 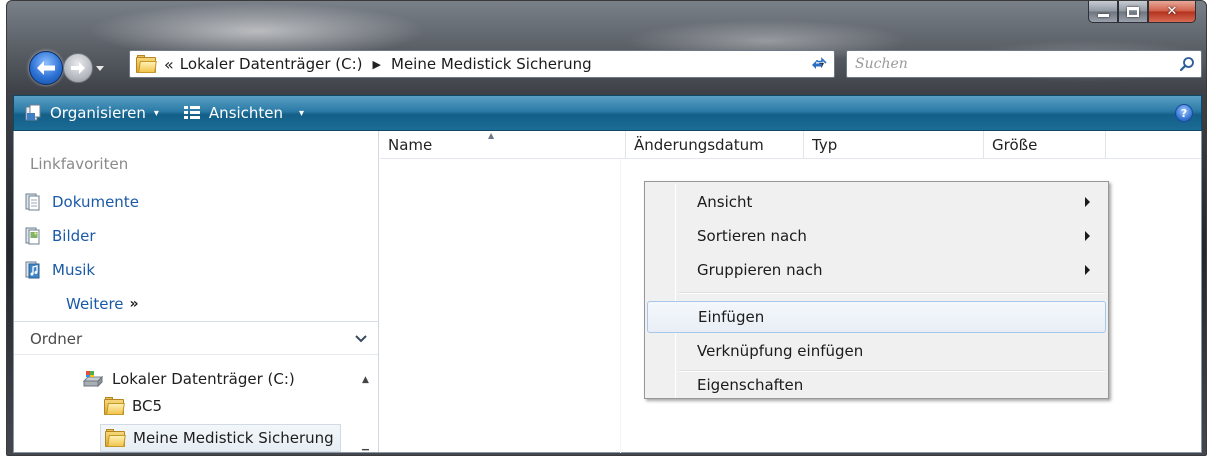 I want to click on menu-item-paste: Einfügen, so click(x=876, y=317).